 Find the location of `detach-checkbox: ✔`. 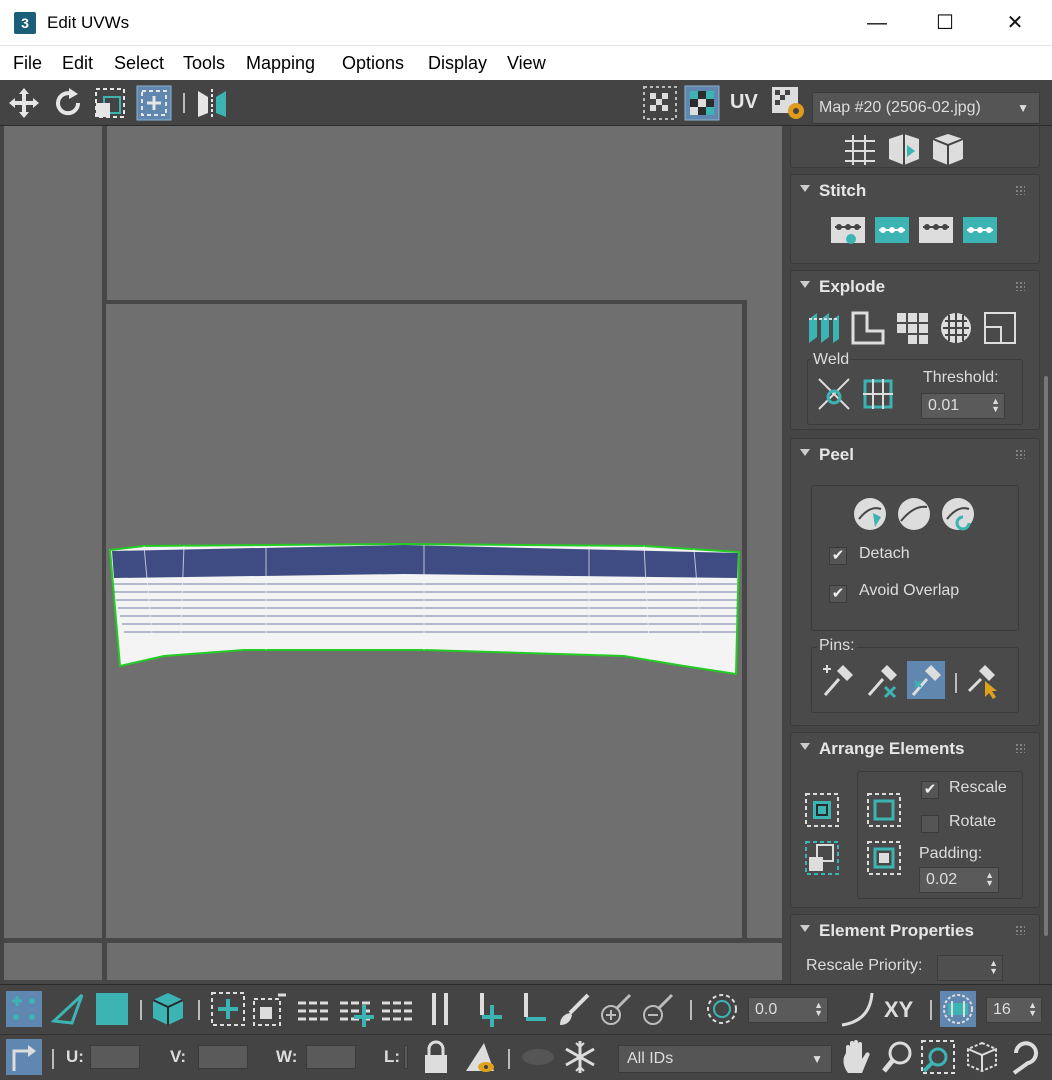

detach-checkbox: ✔ is located at coordinates (838, 556).